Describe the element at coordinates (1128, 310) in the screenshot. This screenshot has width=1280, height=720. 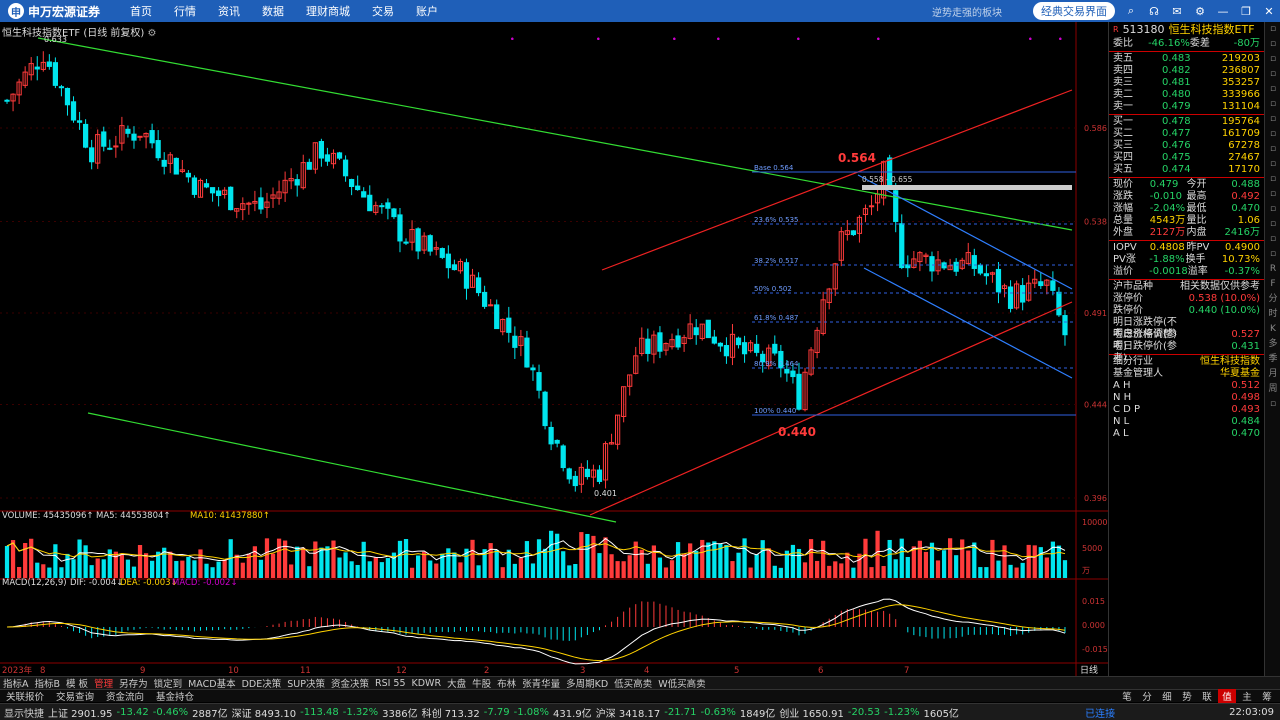
I see `limits-cell: 跌停价` at that location.